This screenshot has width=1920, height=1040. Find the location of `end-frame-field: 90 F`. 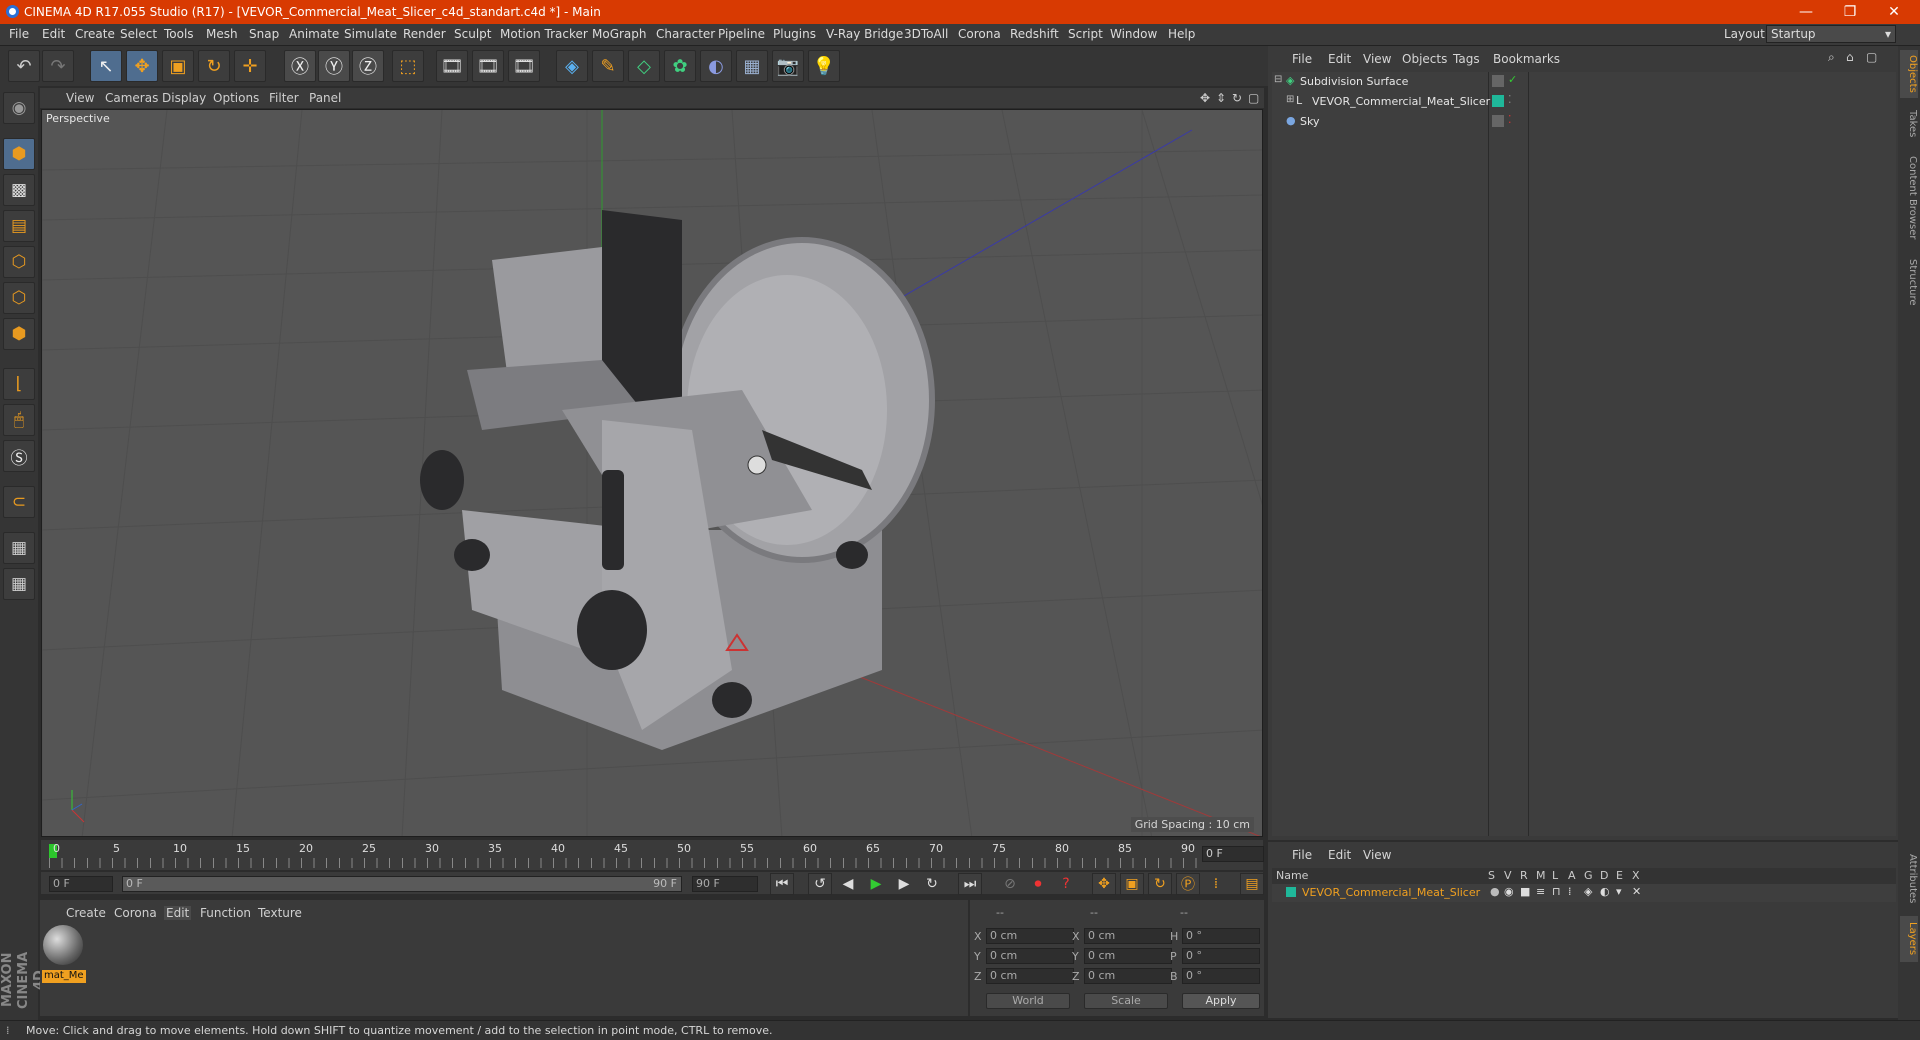

end-frame-field: 90 F is located at coordinates (725, 884).